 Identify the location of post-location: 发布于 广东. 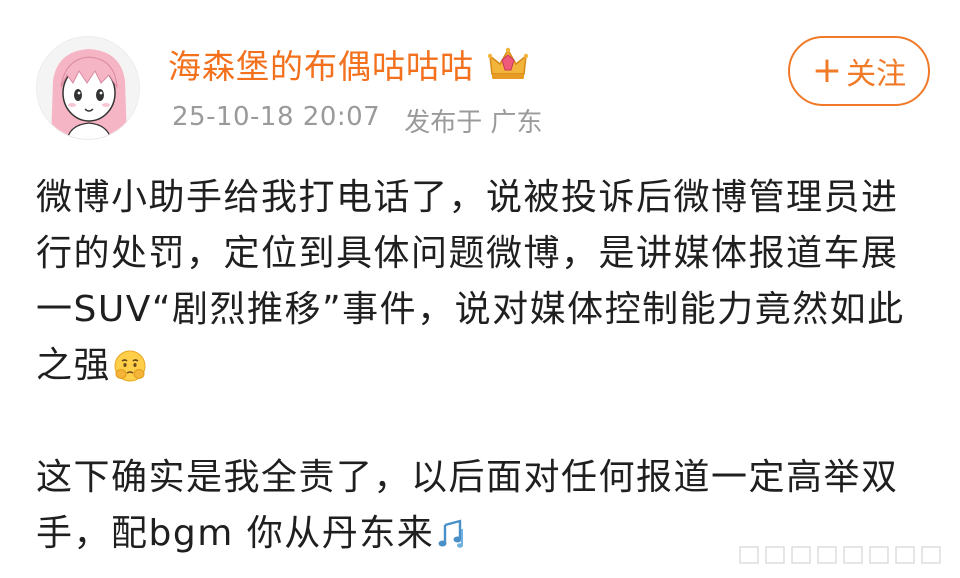
(473, 123).